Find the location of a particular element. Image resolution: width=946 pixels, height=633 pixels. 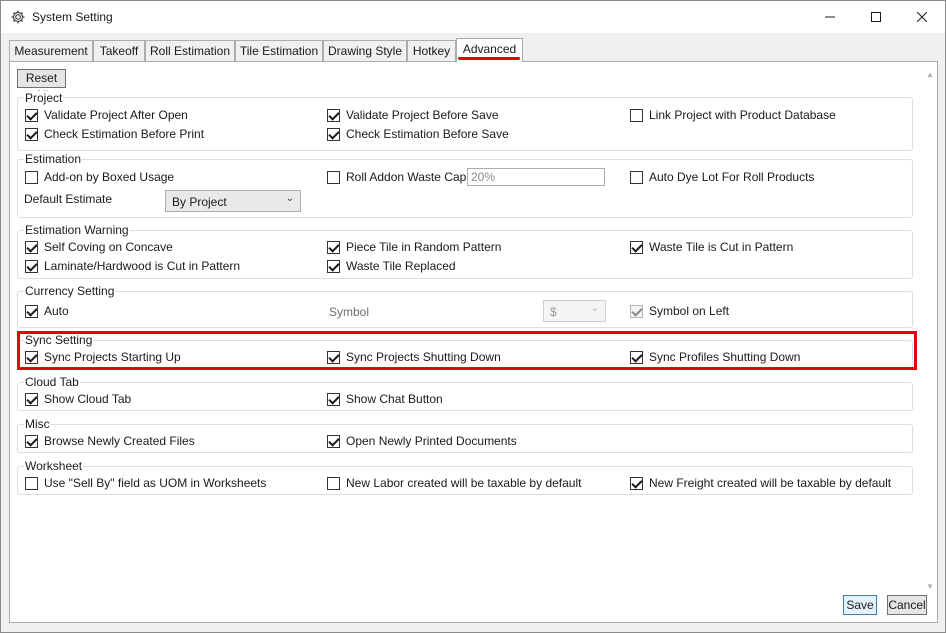

sync-profiles-shutting-down-checkbox: Sync Profiles Shutting Down is located at coordinates (715, 357).